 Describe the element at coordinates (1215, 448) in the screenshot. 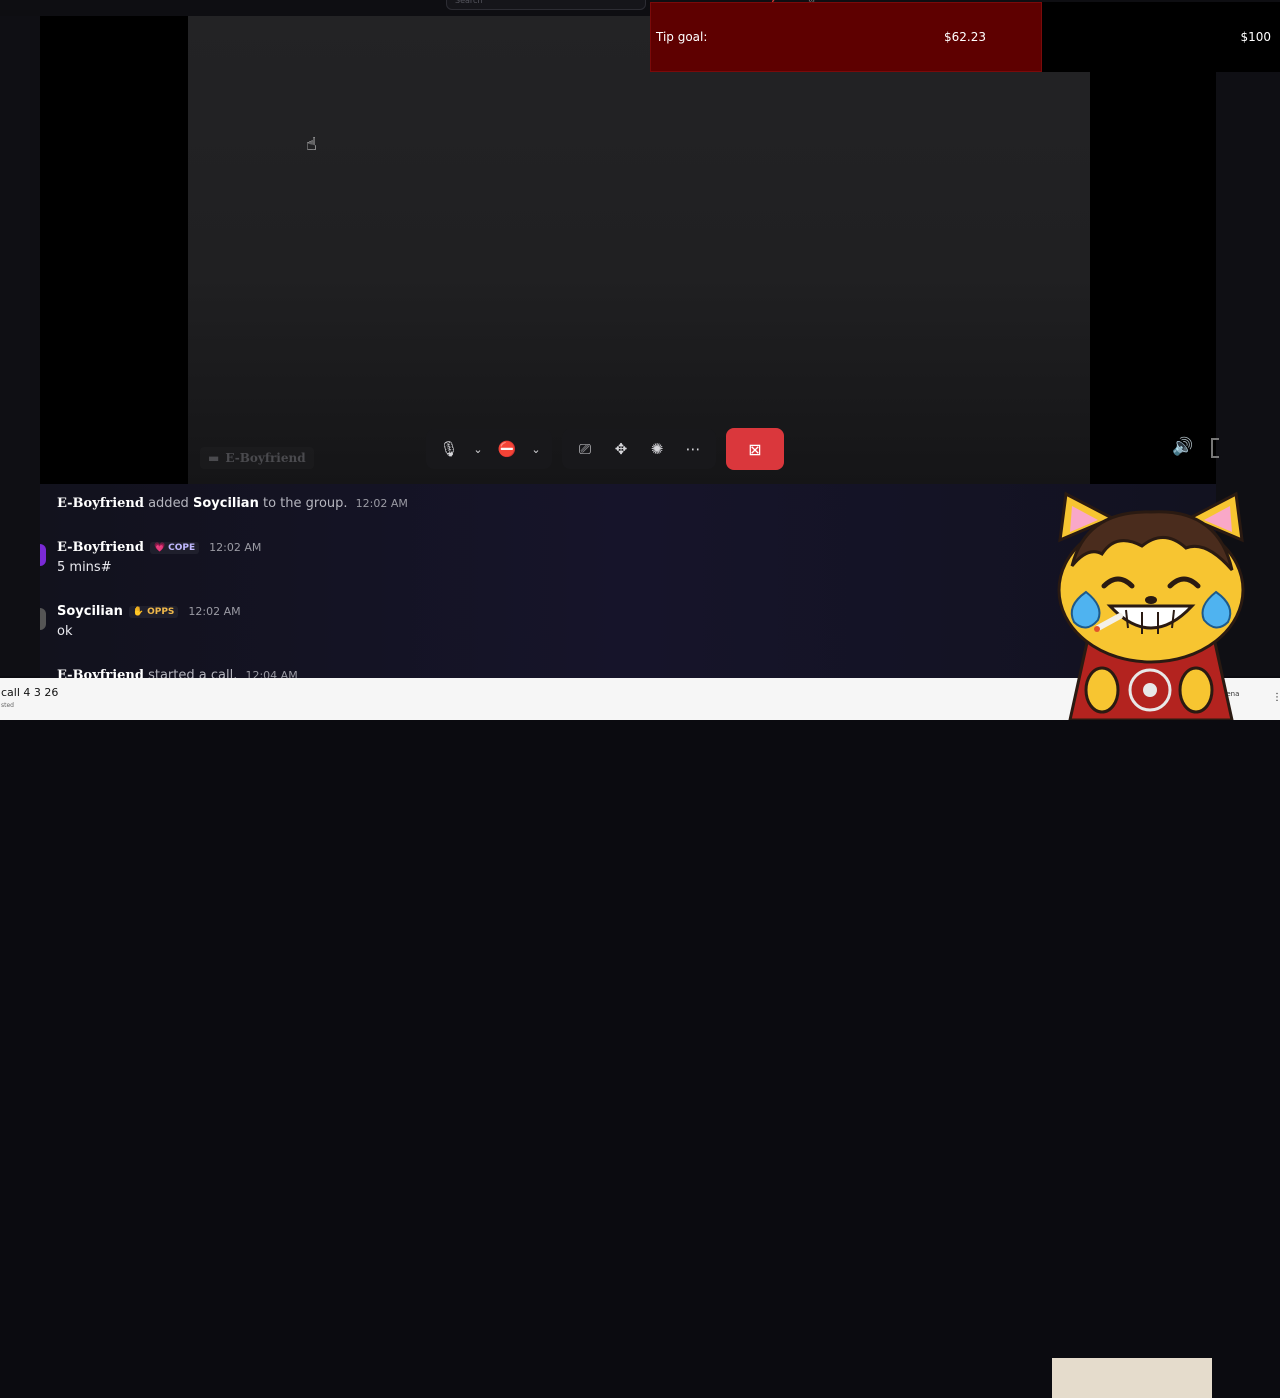

I see `fullscreen-icon` at that location.